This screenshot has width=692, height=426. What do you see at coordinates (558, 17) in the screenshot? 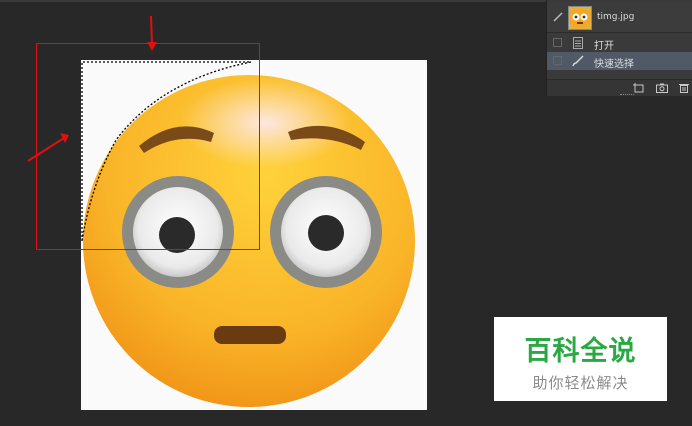
I see `history-brush-source-icon` at bounding box center [558, 17].